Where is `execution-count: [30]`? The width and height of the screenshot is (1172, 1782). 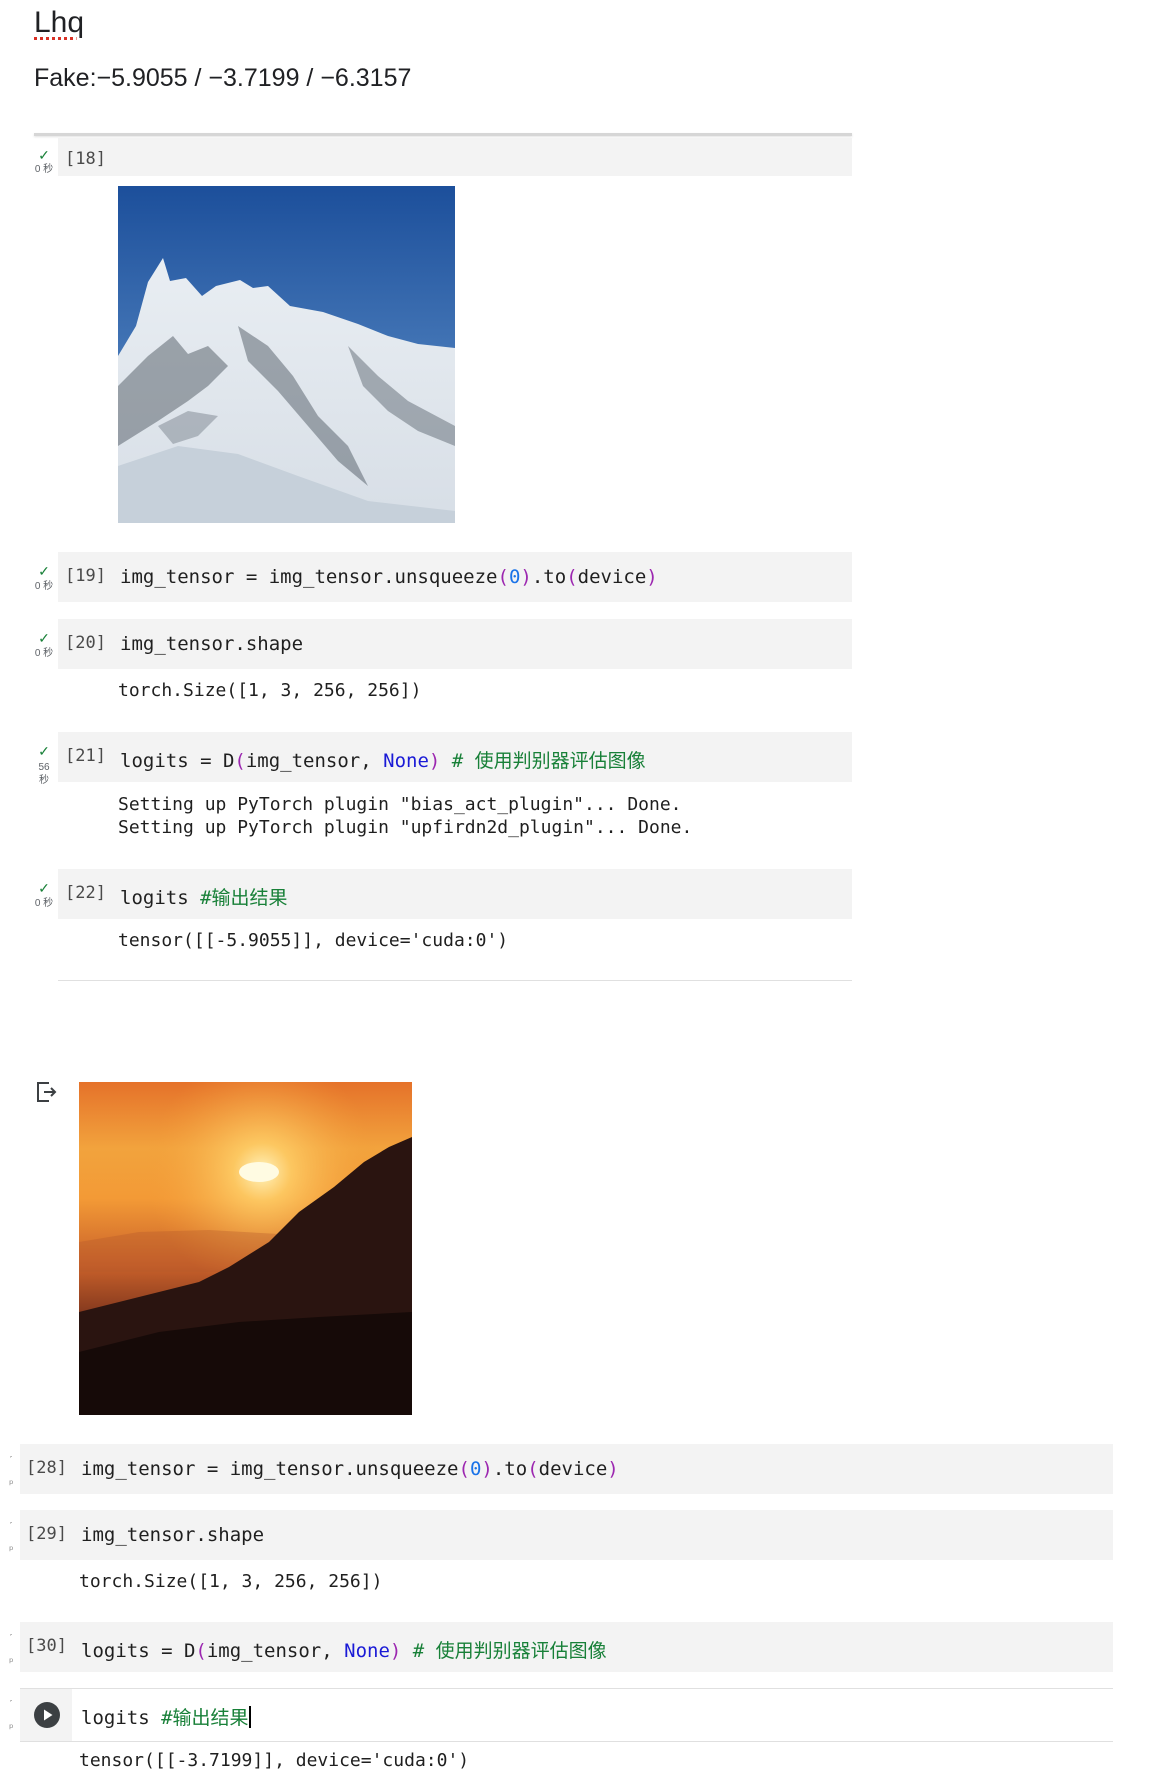 execution-count: [30] is located at coordinates (46, 1646).